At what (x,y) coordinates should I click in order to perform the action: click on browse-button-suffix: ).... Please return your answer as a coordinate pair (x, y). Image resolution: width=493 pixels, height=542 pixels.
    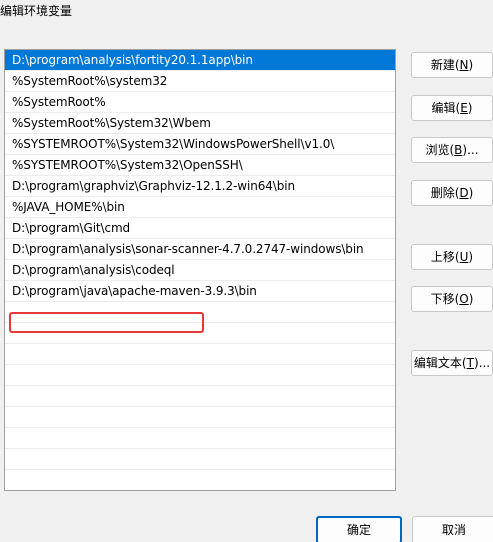
    Looking at the image, I should click on (470, 150).